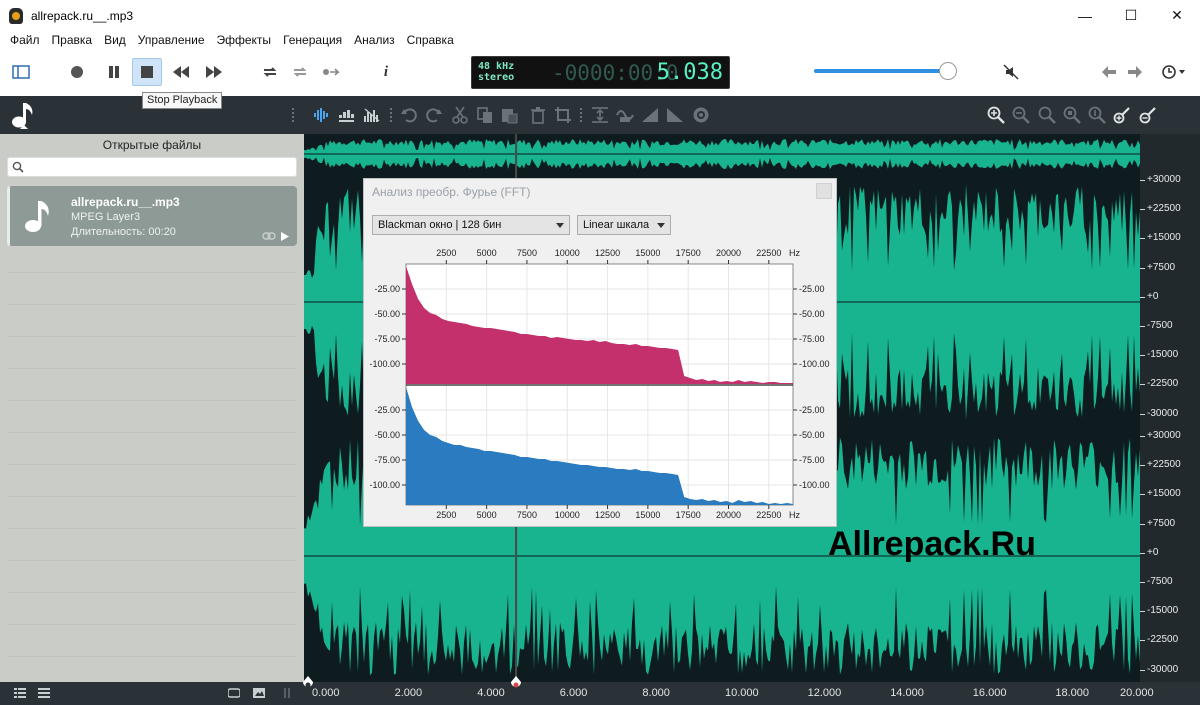 Image resolution: width=1200 pixels, height=705 pixels. Describe the element at coordinates (147, 72) in the screenshot. I see `stop-button` at that location.